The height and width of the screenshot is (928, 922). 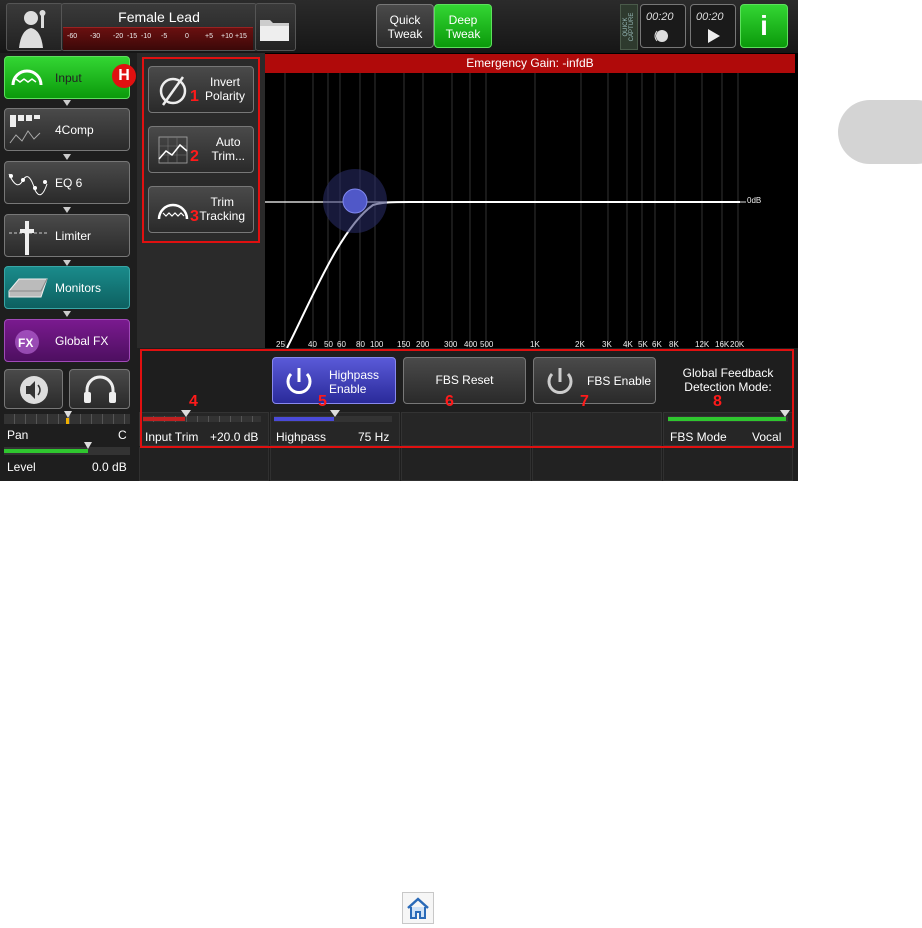 I want to click on chain-global-fx-button: FX Global FX, so click(x=67, y=340).